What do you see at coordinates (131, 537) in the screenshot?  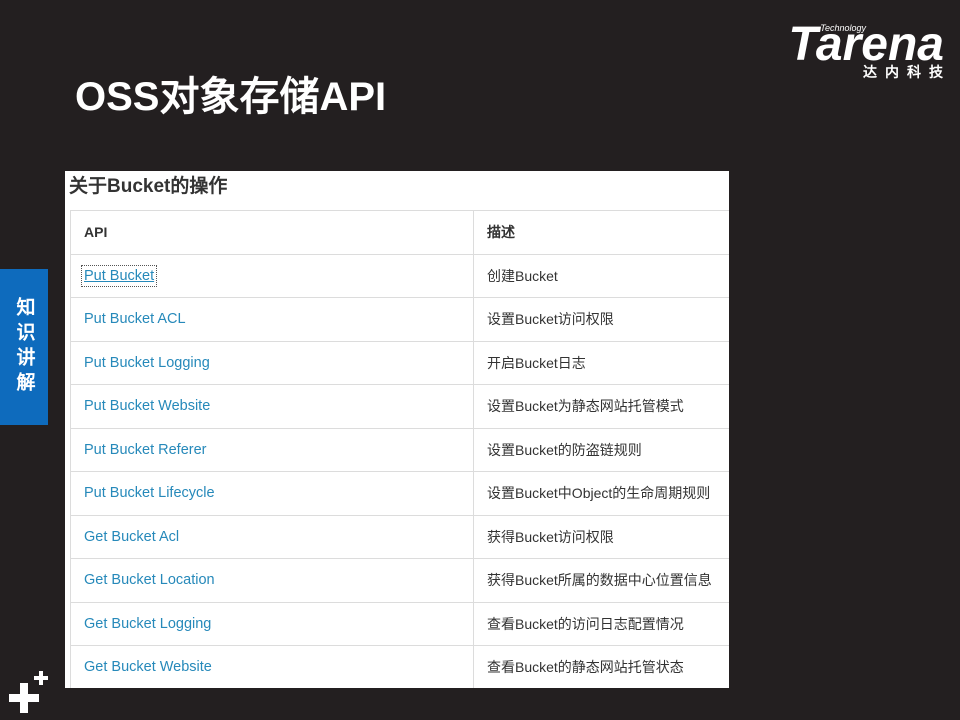 I see `api-link: Get Bucket Acl` at bounding box center [131, 537].